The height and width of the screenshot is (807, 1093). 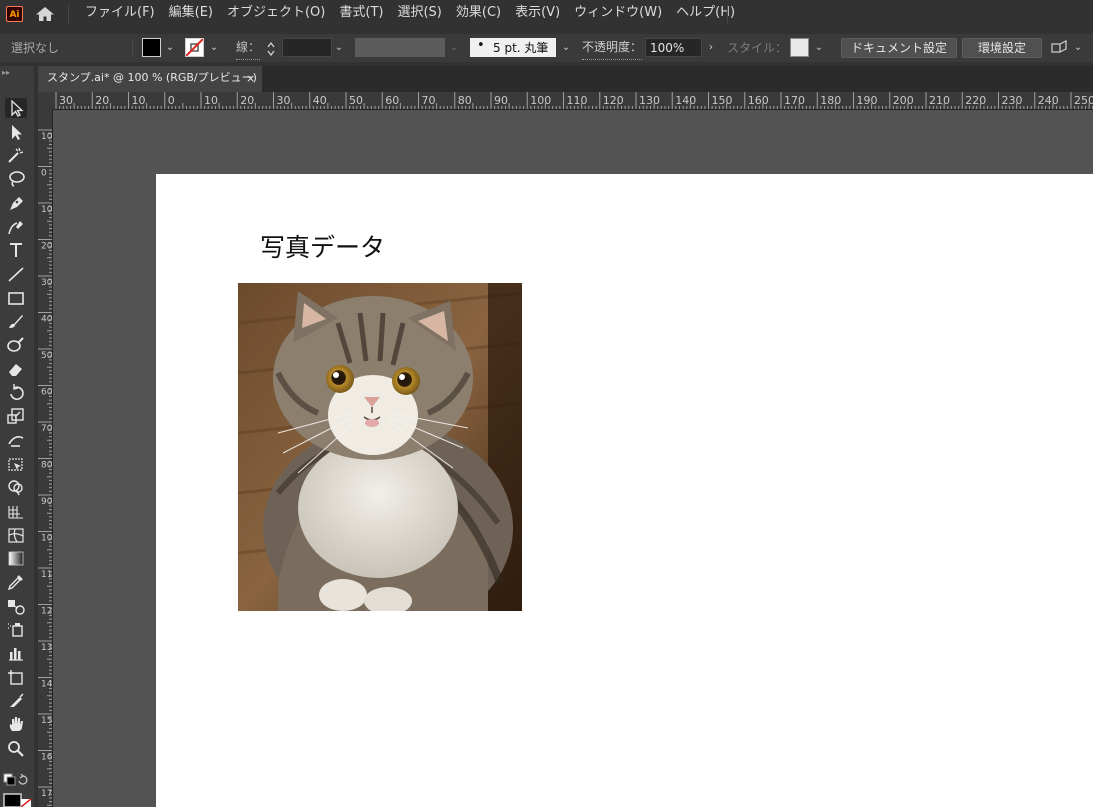 I want to click on column-graph-tool, so click(x=16, y=653).